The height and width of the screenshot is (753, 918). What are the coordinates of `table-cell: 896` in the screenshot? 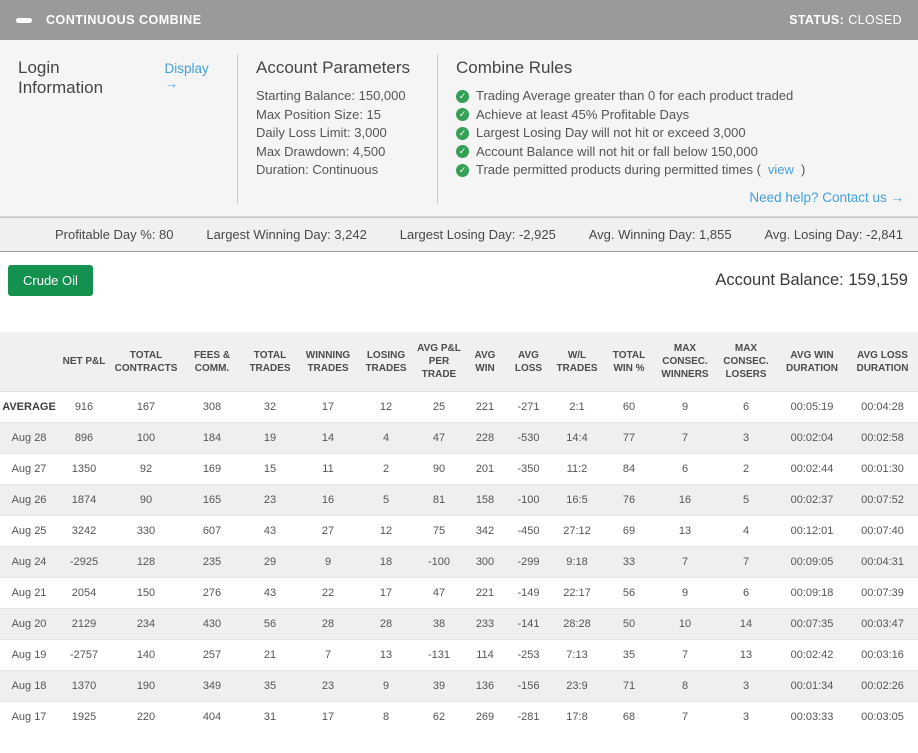 It's located at (84, 438).